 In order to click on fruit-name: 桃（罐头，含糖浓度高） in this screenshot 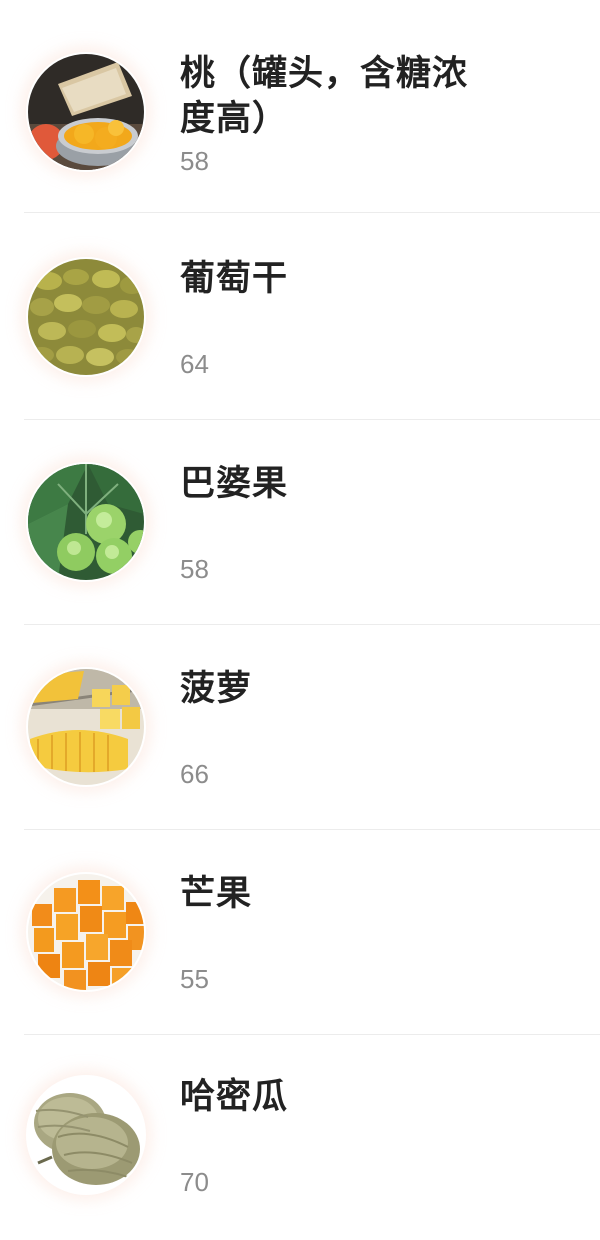, I will do `click(324, 96)`.